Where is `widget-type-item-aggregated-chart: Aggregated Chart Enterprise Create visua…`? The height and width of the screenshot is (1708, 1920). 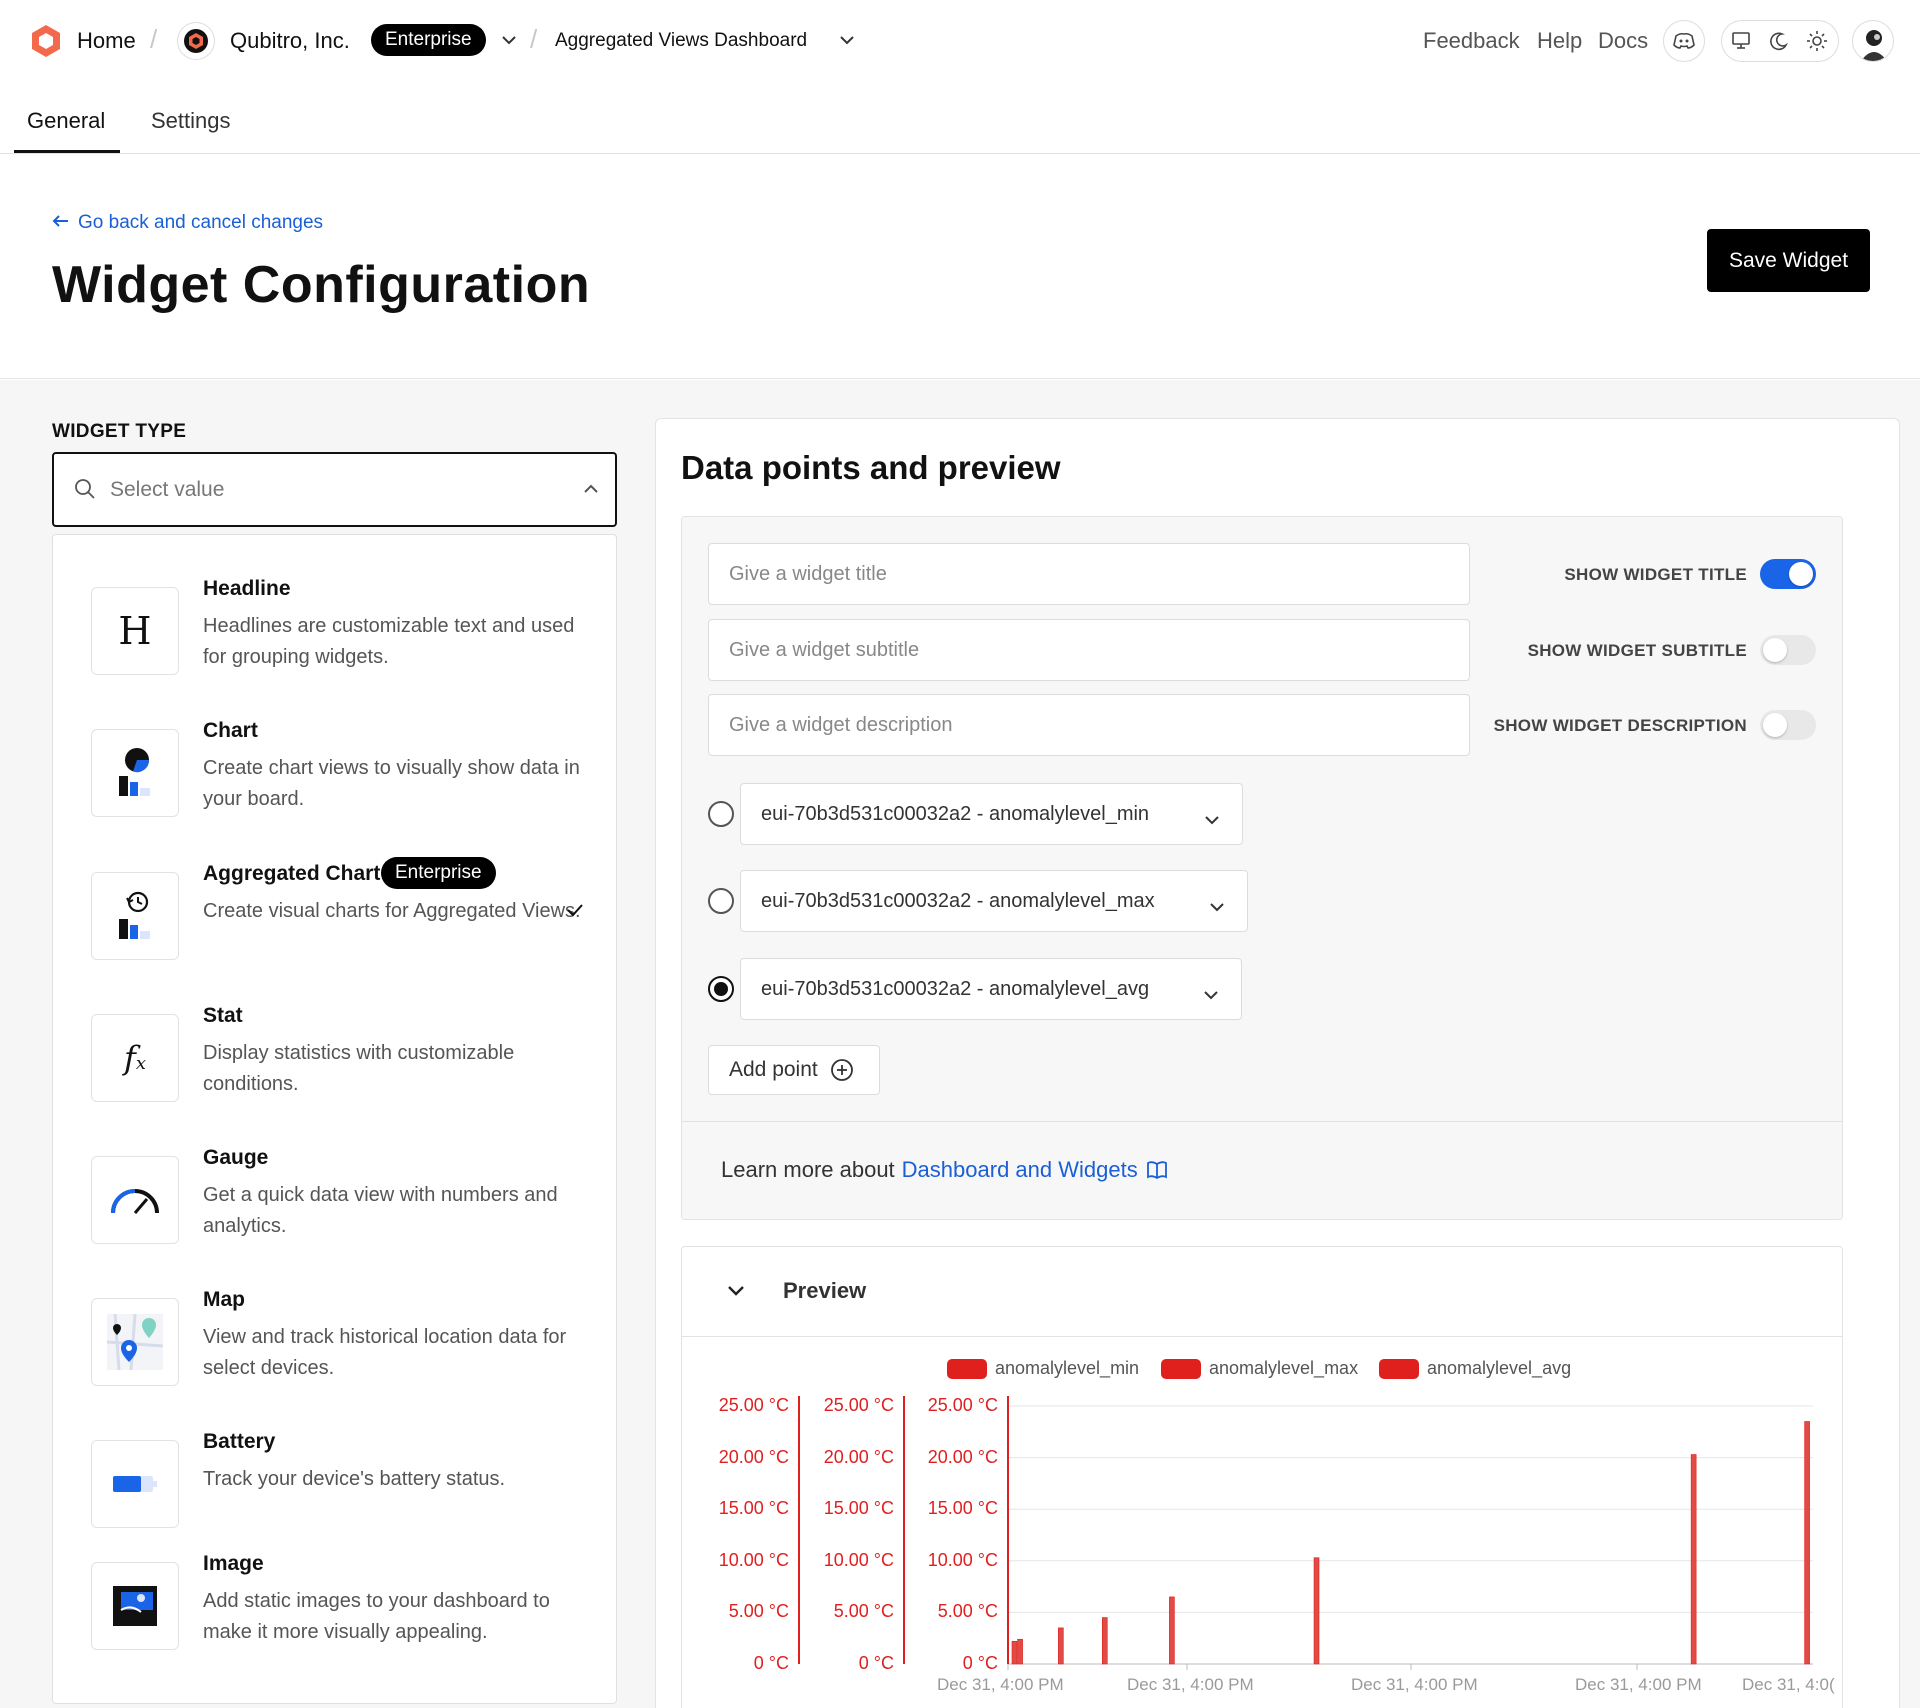
widget-type-item-aggregated-chart: Aggregated Chart Enterprise Create visua… is located at coordinates (341, 914).